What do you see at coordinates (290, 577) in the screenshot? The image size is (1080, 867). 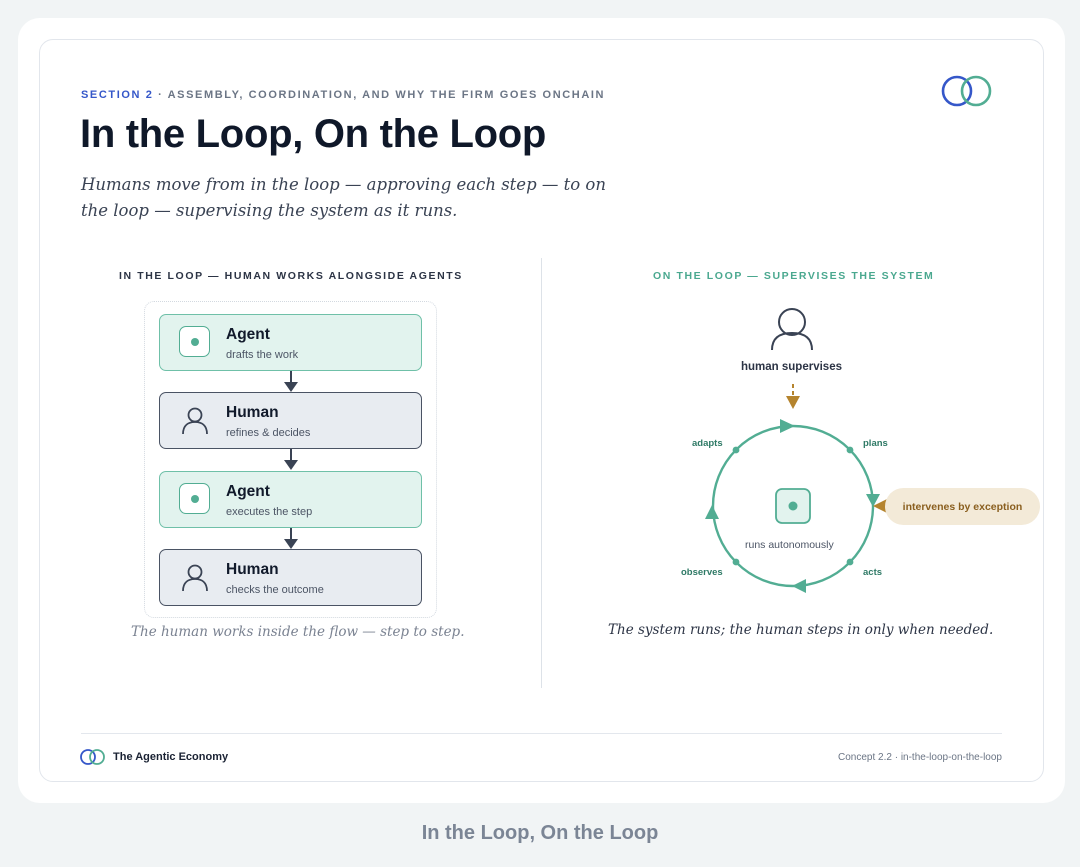 I see `flow-step-human-checks: Human checks the outcome` at bounding box center [290, 577].